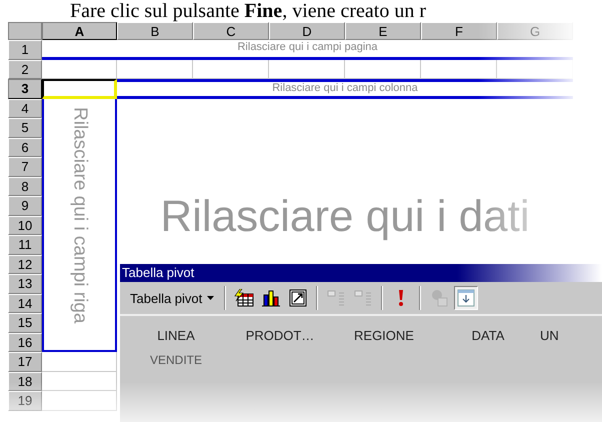 The height and width of the screenshot is (422, 602). What do you see at coordinates (488, 335) in the screenshot?
I see `field-button: DATA` at bounding box center [488, 335].